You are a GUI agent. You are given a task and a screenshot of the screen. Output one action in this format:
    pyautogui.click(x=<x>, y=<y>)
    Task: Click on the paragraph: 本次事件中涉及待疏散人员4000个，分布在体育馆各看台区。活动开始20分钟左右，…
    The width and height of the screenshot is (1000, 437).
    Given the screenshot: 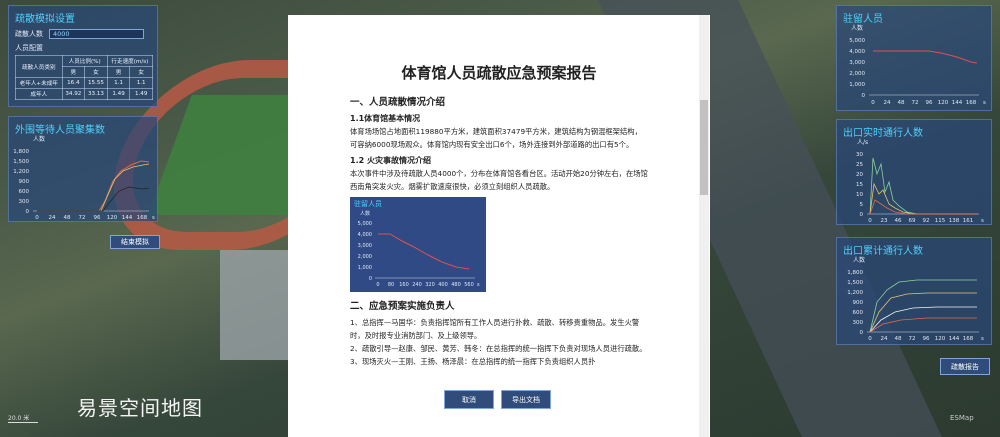 What is the action you would take?
    pyautogui.click(x=499, y=180)
    